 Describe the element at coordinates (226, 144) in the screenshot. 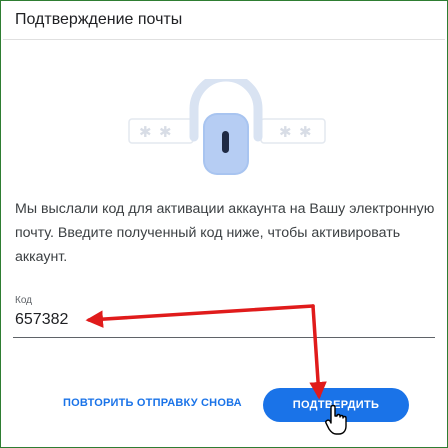

I see `lock-icon` at that location.